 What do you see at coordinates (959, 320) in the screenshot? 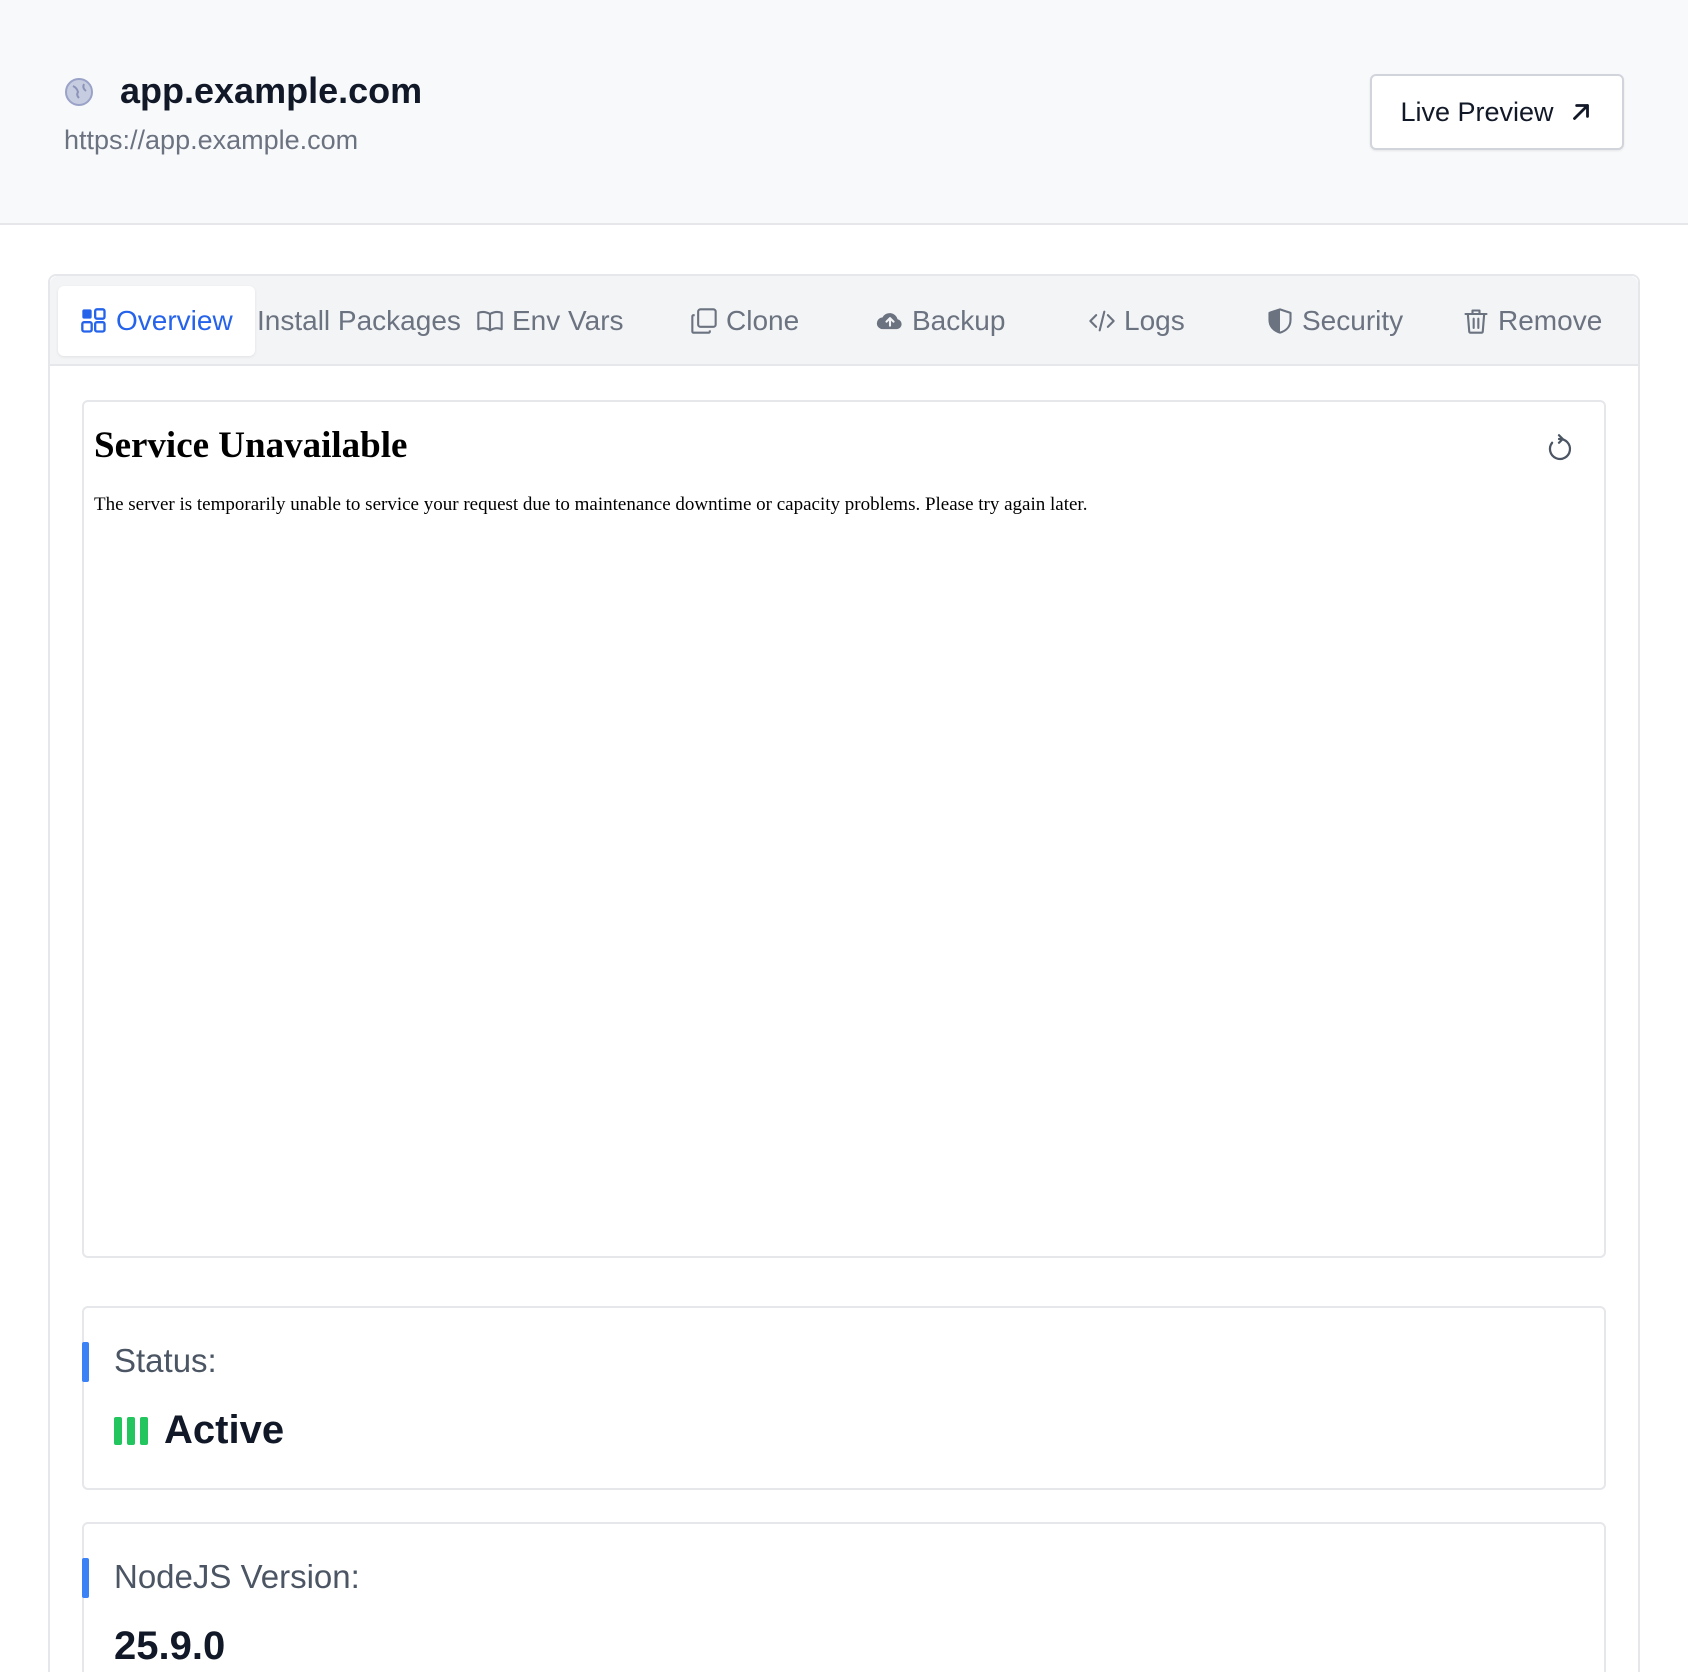
I see `tab-label: Backup` at bounding box center [959, 320].